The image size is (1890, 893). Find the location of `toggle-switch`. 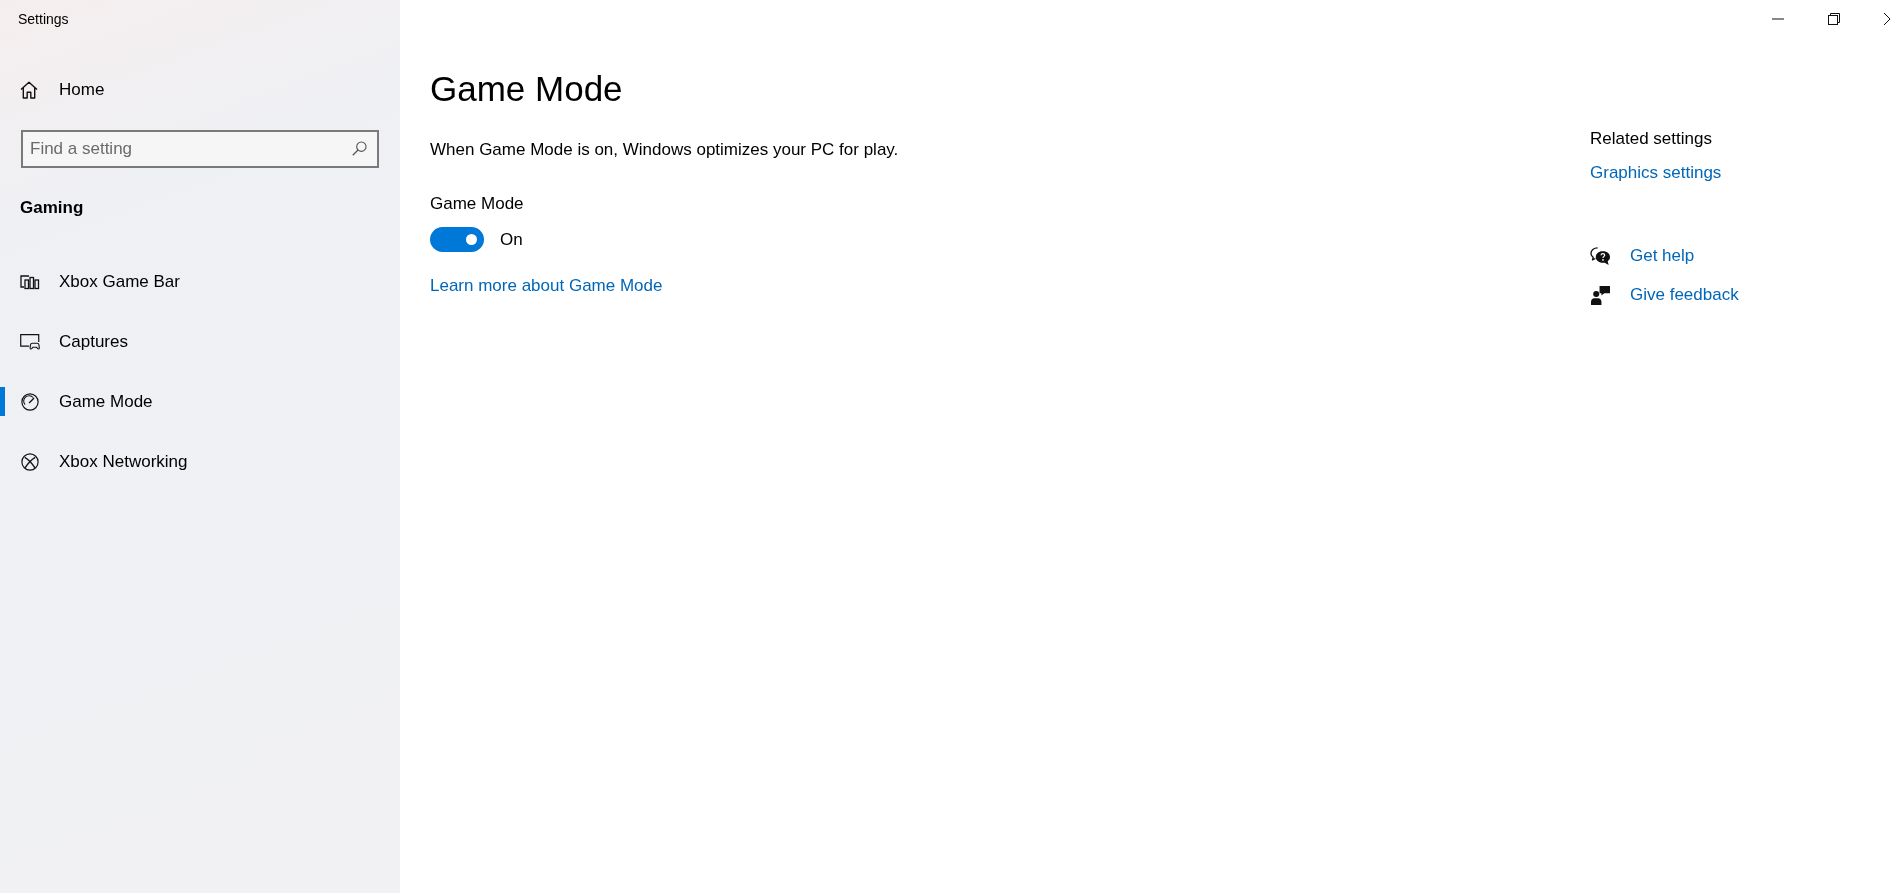

toggle-switch is located at coordinates (457, 239).